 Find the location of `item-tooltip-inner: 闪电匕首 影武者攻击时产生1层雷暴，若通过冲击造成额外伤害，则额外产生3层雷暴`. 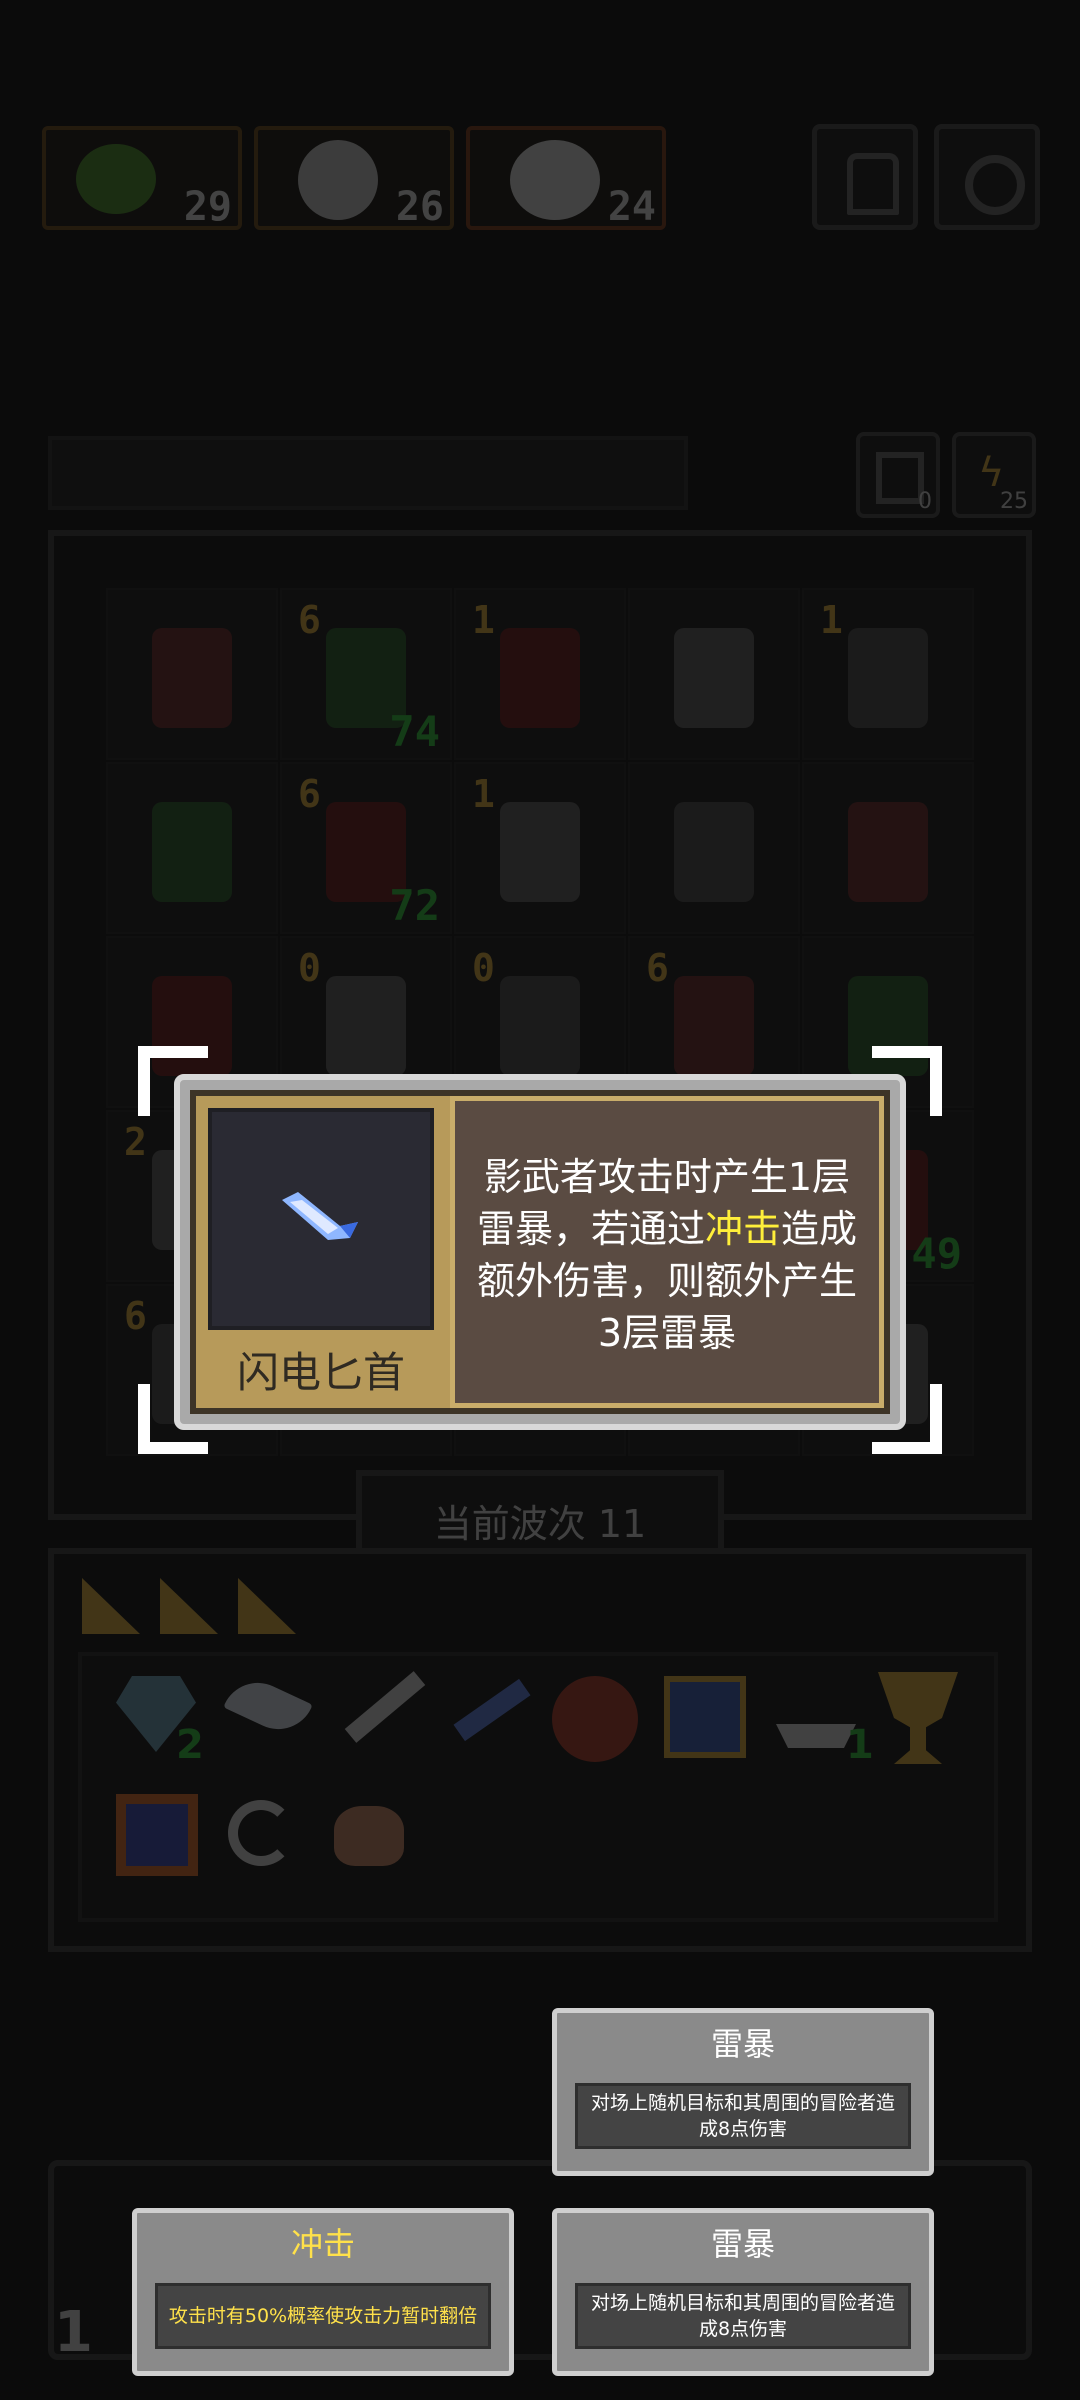

item-tooltip-inner: 闪电匕首 影武者攻击时产生1层雷暴，若通过冲击造成额外伤害，则额外产生3层雷暴 is located at coordinates (540, 1252).